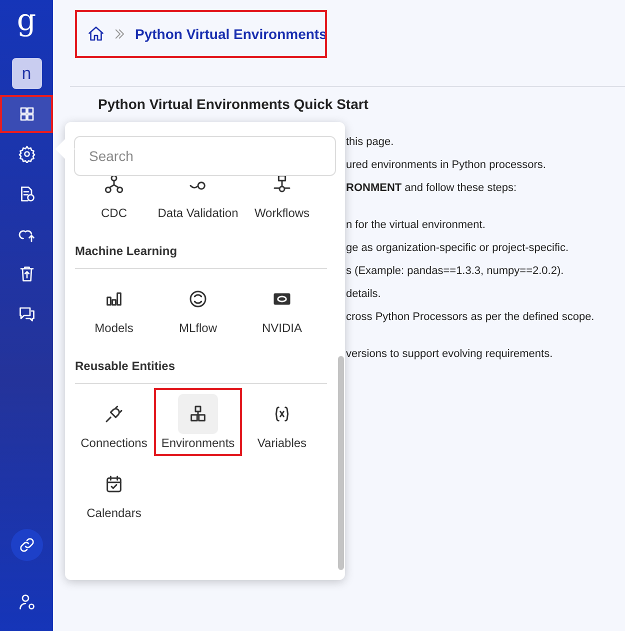  Describe the element at coordinates (120, 34) in the screenshot. I see `chevron-right-icon` at that location.